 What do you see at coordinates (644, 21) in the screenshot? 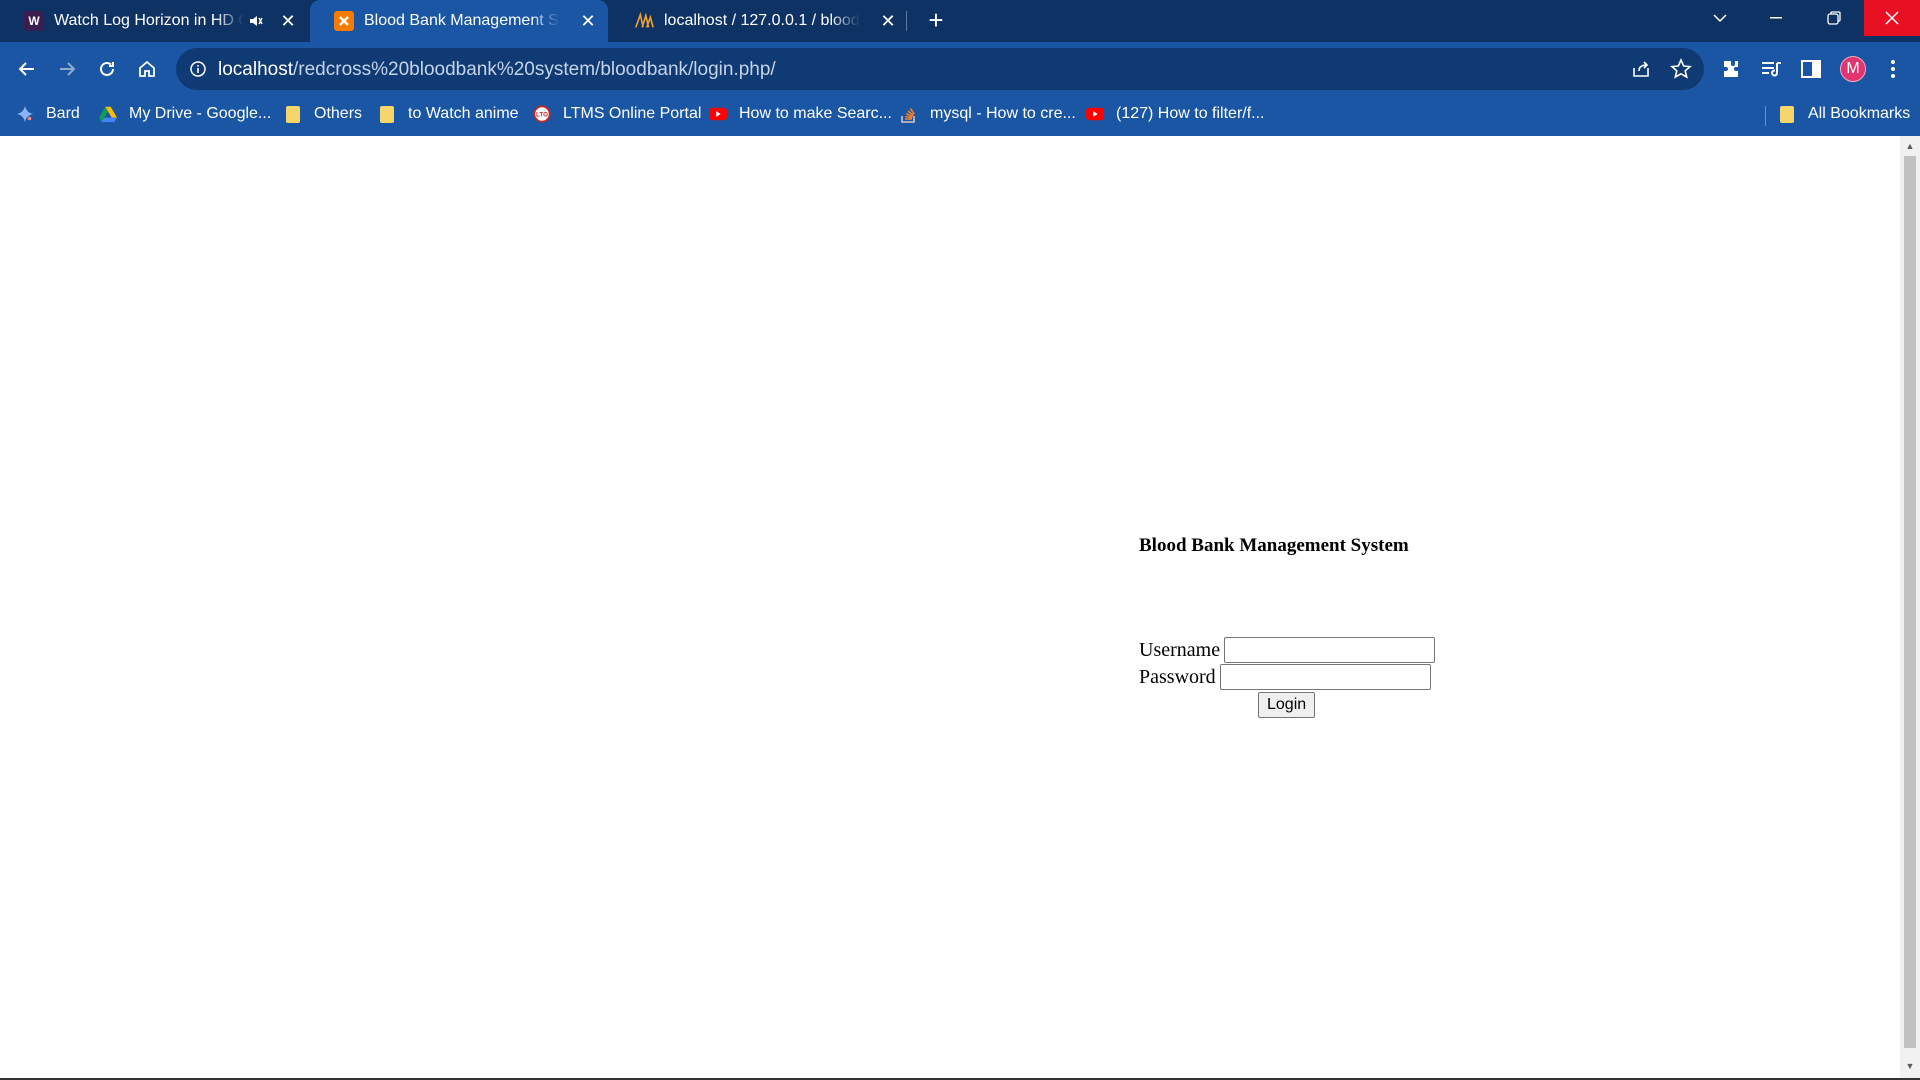
I see `phpmyadmin-icon` at bounding box center [644, 21].